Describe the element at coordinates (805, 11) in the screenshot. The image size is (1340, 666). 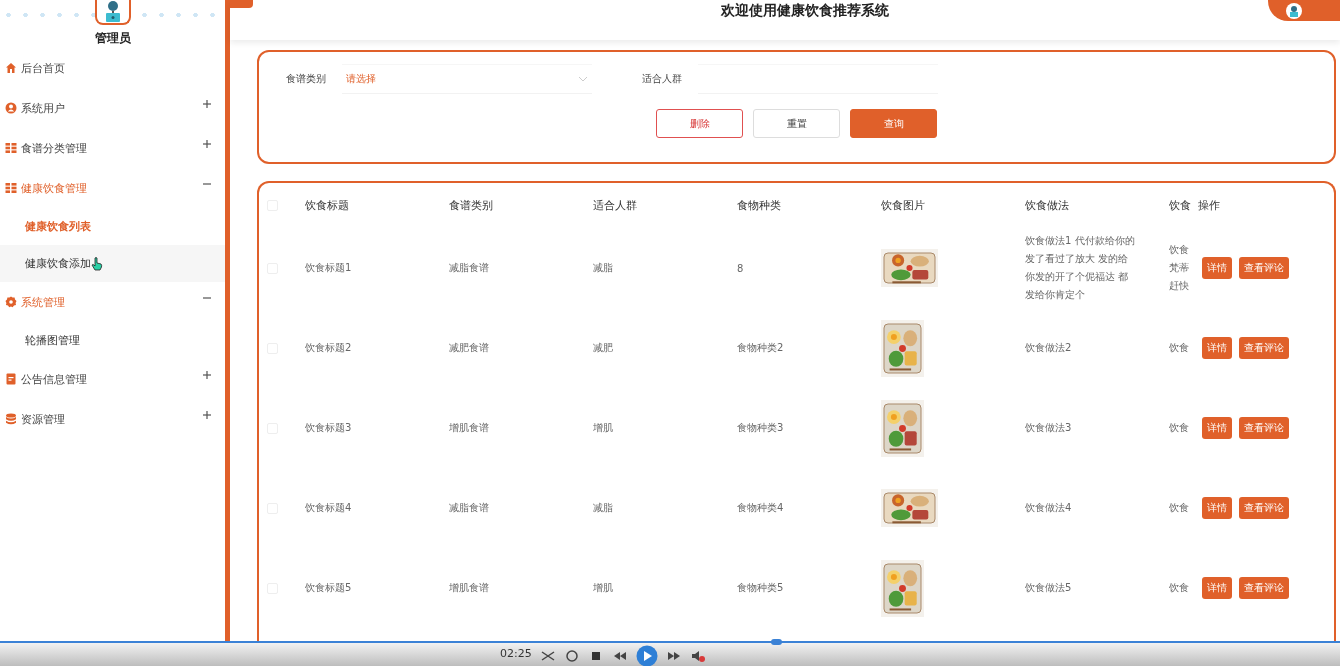
I see `page-title: 欢迎使用健康饮食推荐系统` at that location.